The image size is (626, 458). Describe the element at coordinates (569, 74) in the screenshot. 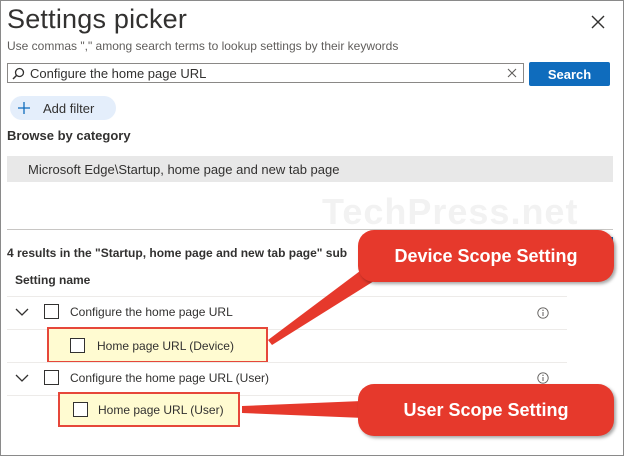

I see `search-button: Search` at that location.